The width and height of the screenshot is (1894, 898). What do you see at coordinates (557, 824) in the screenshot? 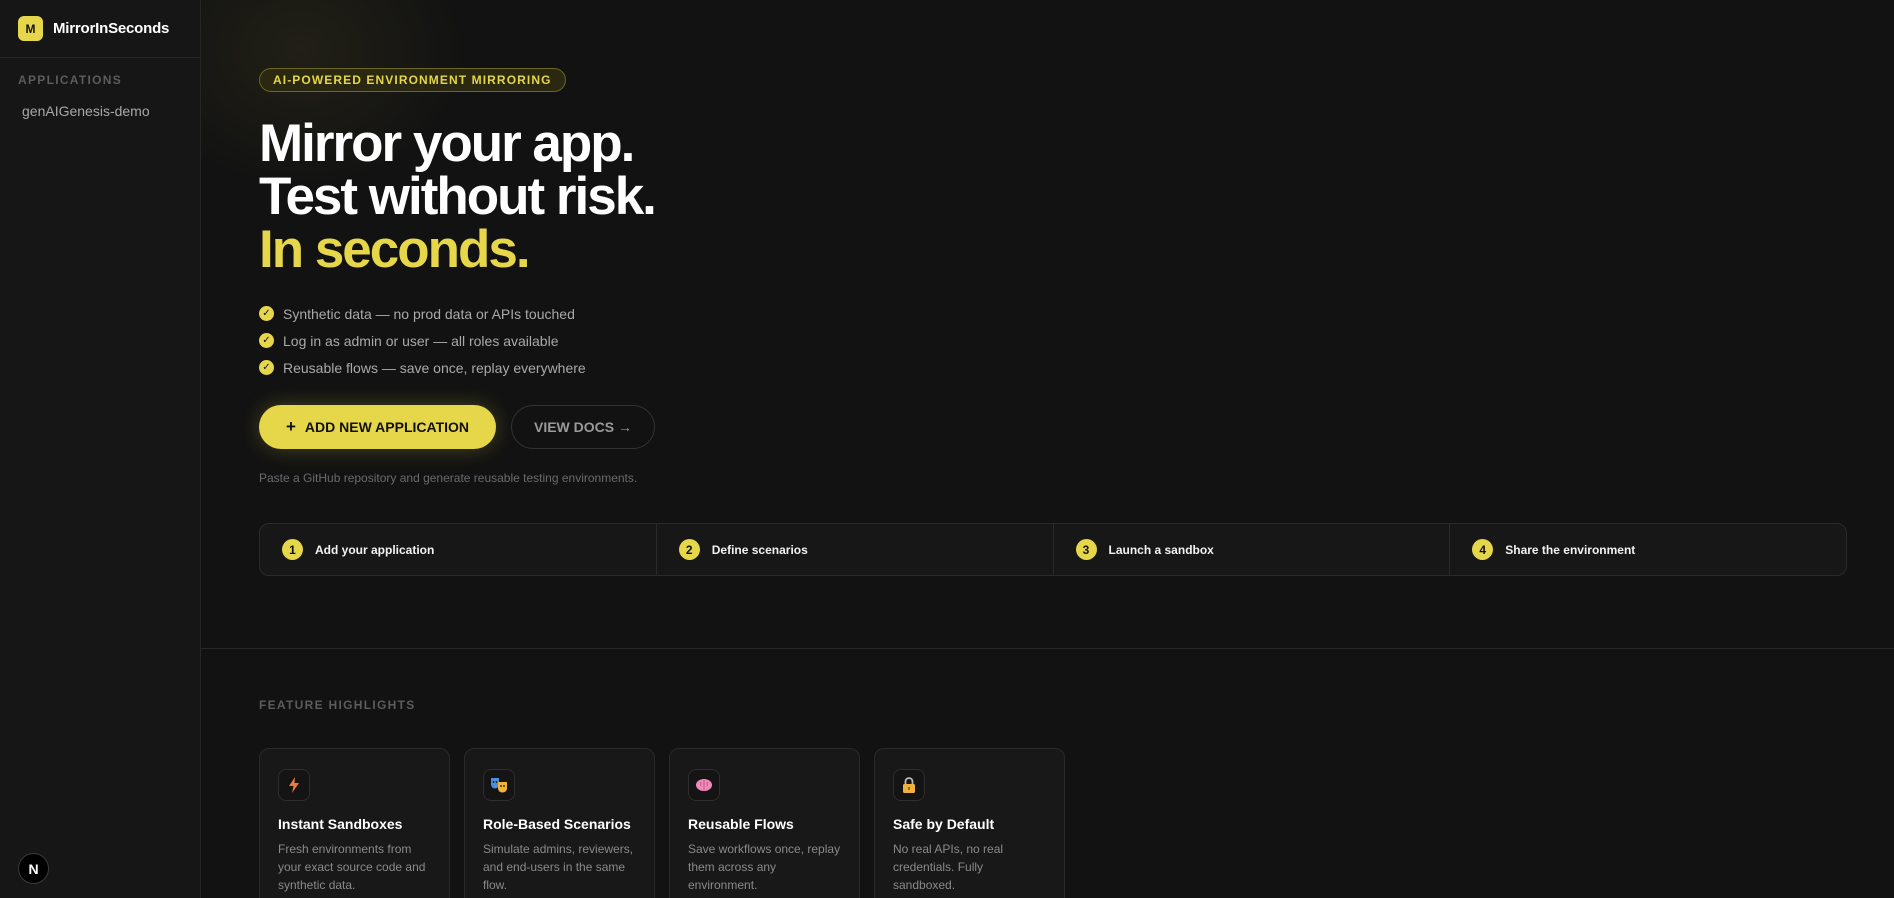
I see `feature-card-title: Role-Based Scenarios` at bounding box center [557, 824].